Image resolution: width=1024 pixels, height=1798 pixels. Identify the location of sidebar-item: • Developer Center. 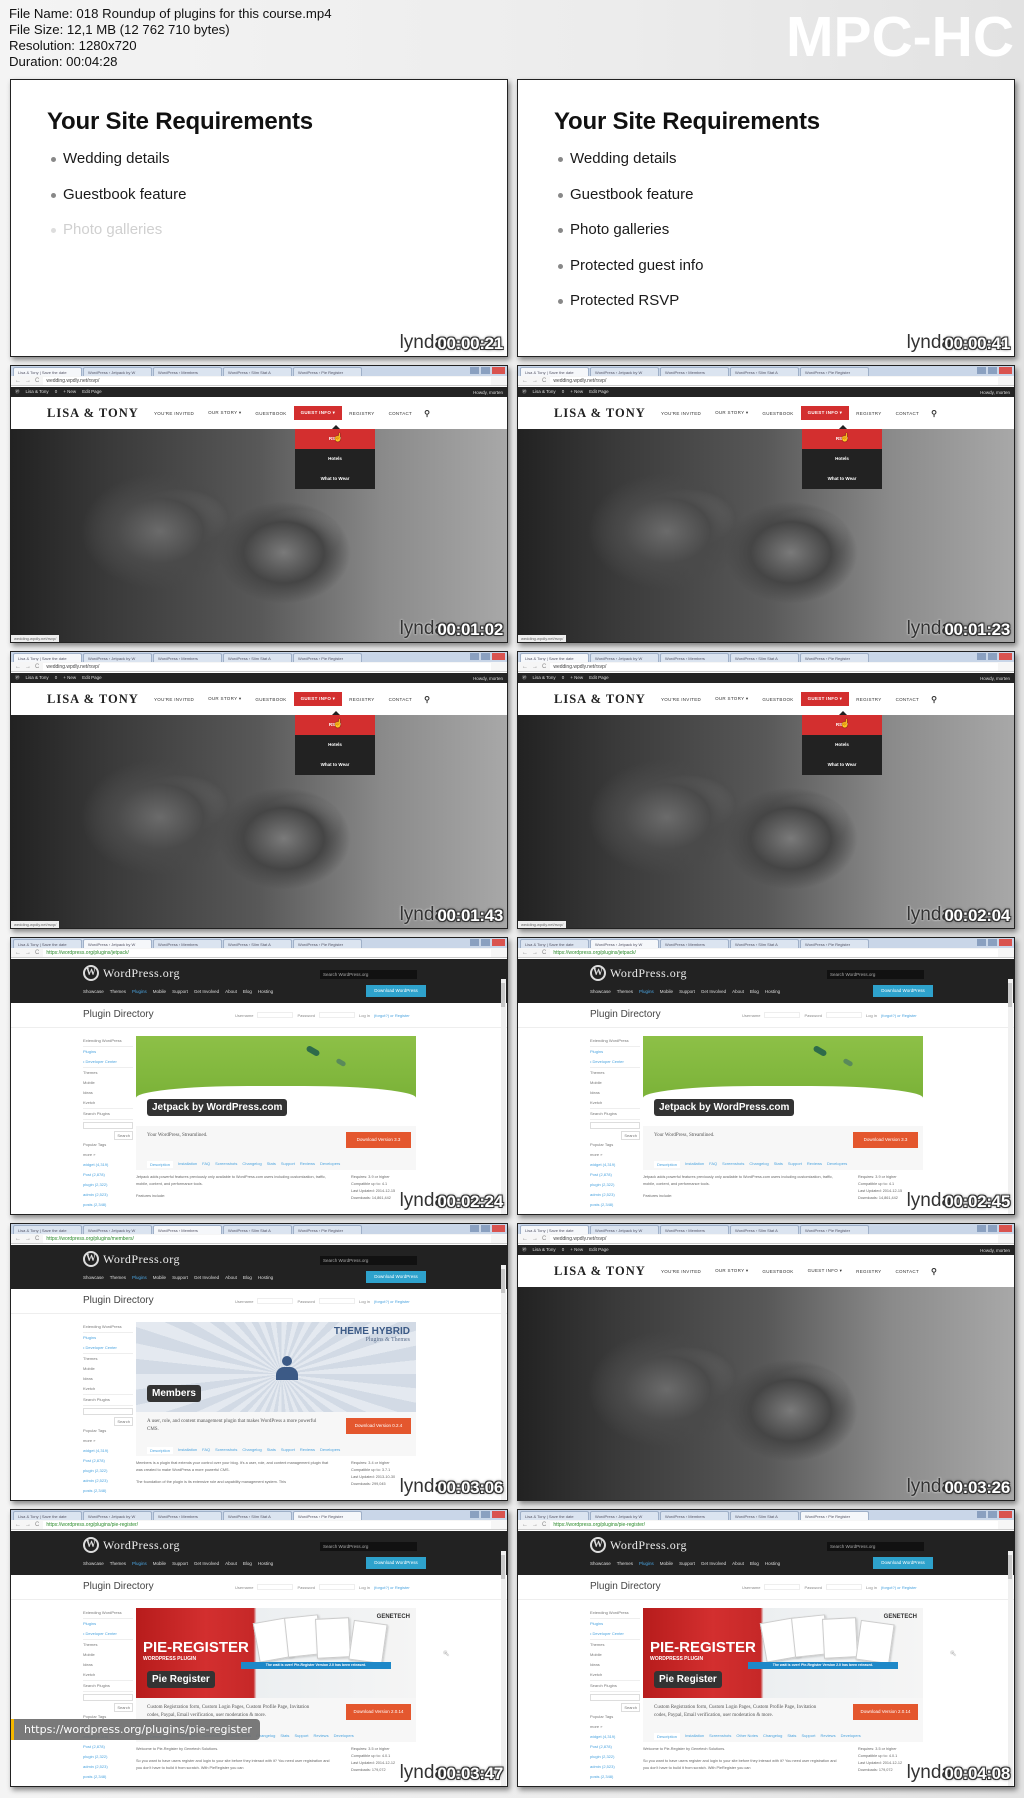
(615, 1062).